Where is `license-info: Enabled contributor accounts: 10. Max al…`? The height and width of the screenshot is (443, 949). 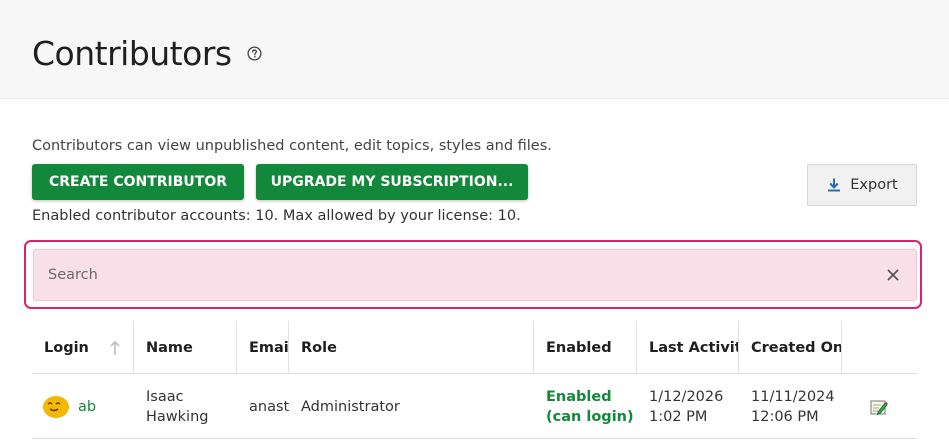 license-info: Enabled contributor accounts: 10. Max al… is located at coordinates (276, 216).